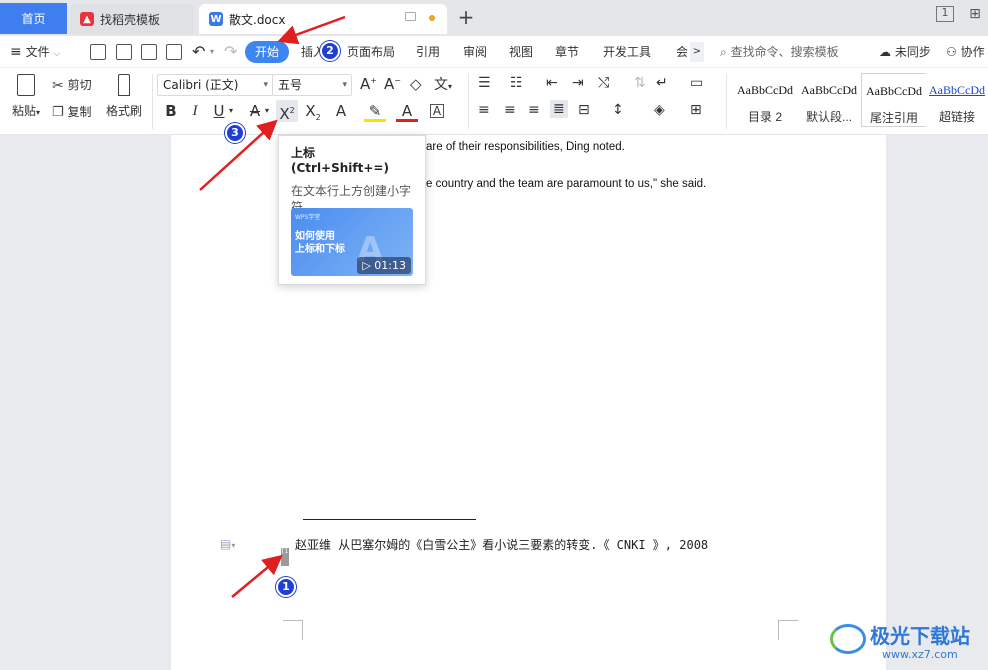 The width and height of the screenshot is (988, 670). I want to click on cut-button: ✂ 剪切, so click(72, 85).